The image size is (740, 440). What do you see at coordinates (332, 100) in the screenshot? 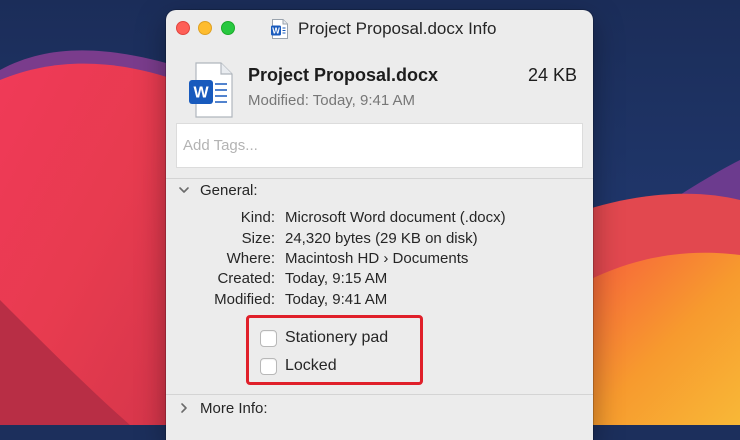
I see `file-modified-date: Modified: Today, 9:41 AM` at bounding box center [332, 100].